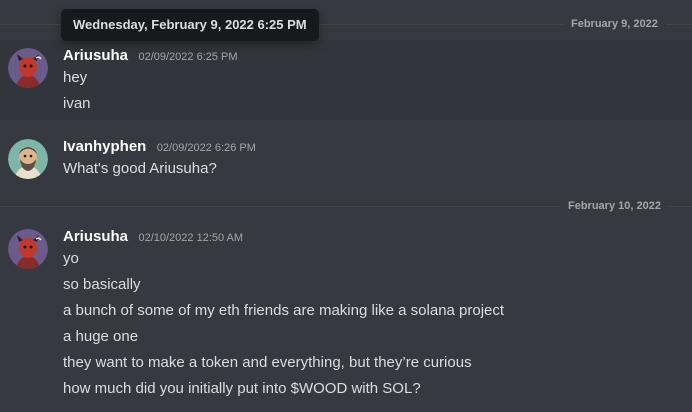 Image resolution: width=692 pixels, height=412 pixels. What do you see at coordinates (206, 148) in the screenshot?
I see `message-timestamp: 02/09/2022 6:26 PM` at bounding box center [206, 148].